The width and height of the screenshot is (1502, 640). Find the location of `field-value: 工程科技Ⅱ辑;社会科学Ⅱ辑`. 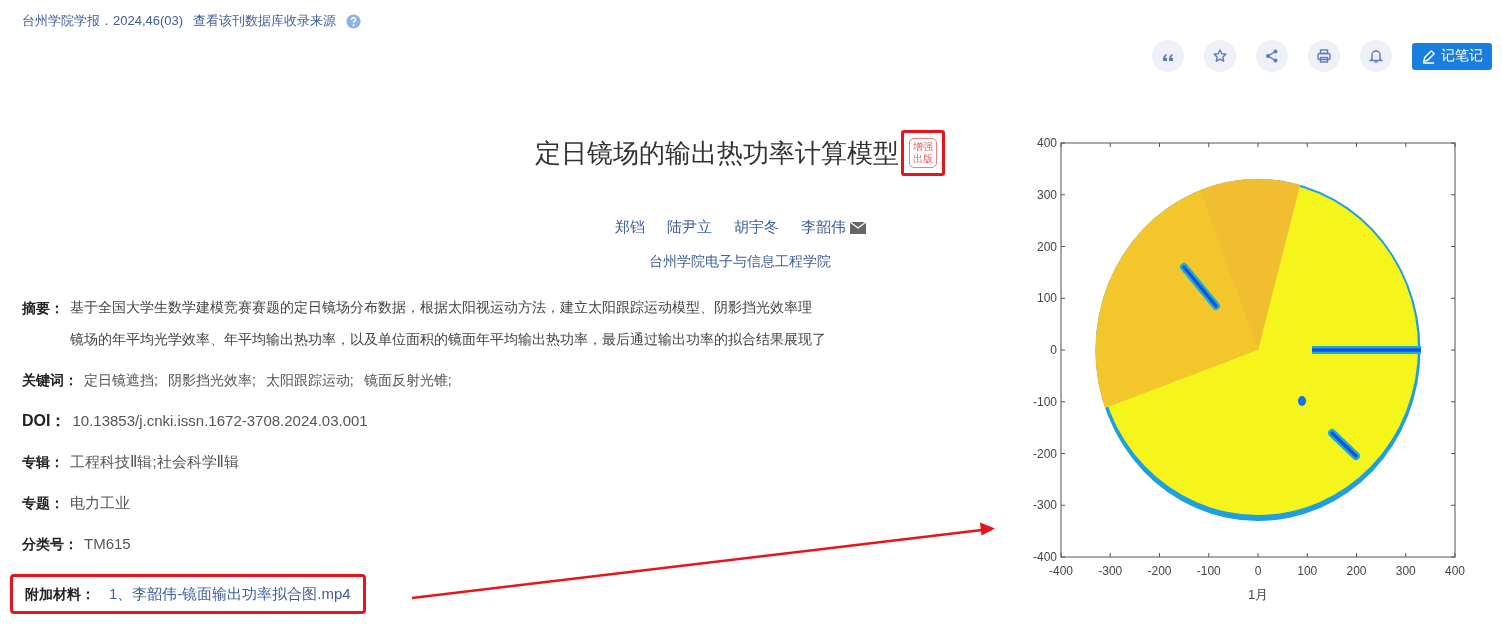

field-value: 工程科技Ⅱ辑;社会科学Ⅱ辑 is located at coordinates (154, 462).